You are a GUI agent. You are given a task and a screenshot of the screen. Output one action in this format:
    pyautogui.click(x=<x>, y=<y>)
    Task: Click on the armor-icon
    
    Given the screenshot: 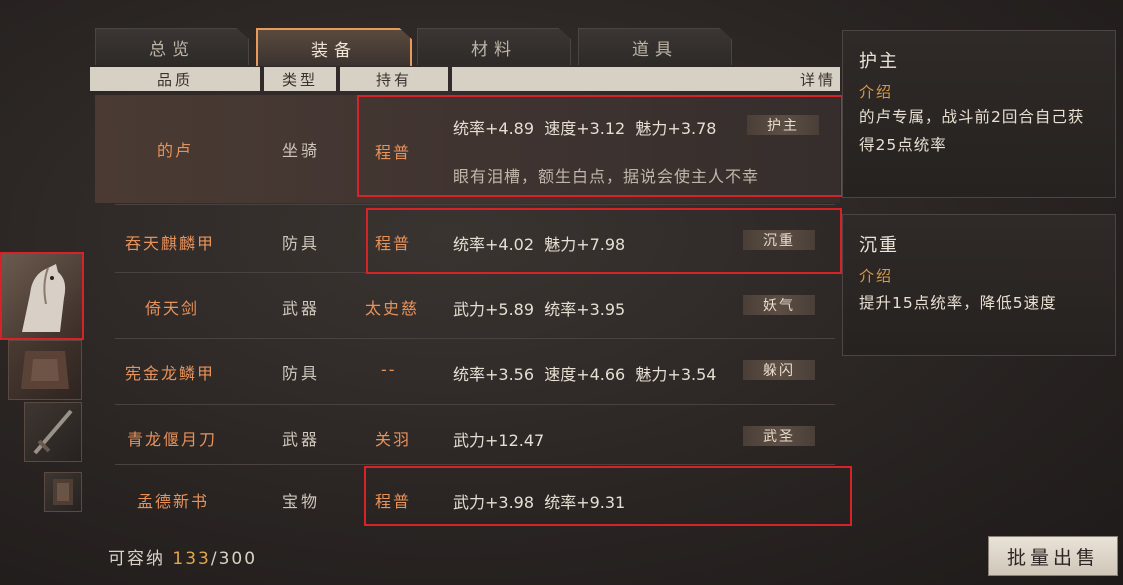 What is the action you would take?
    pyautogui.click(x=45, y=370)
    